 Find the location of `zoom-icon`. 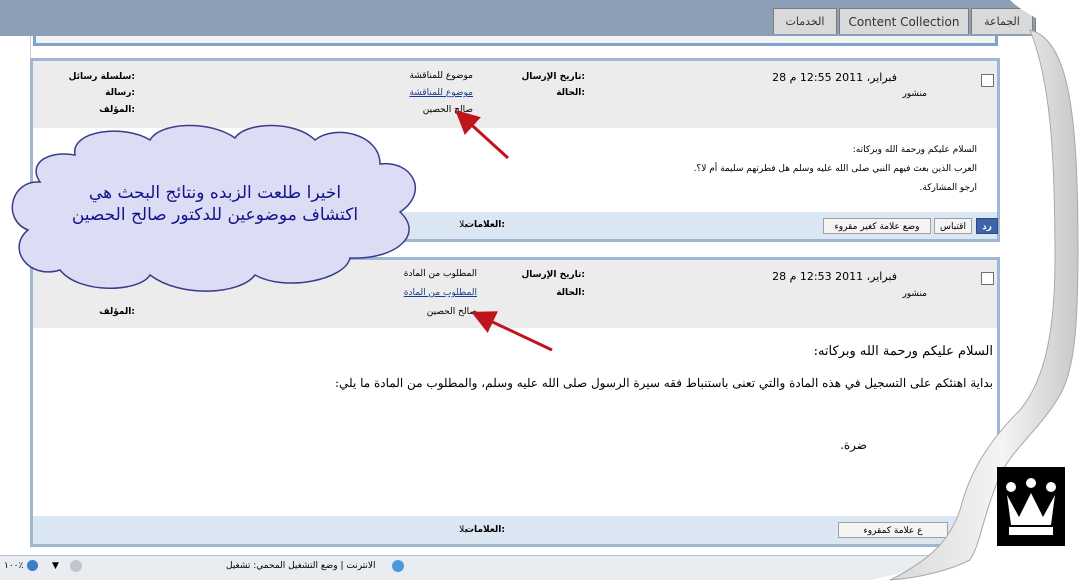

zoom-icon is located at coordinates (32, 565).